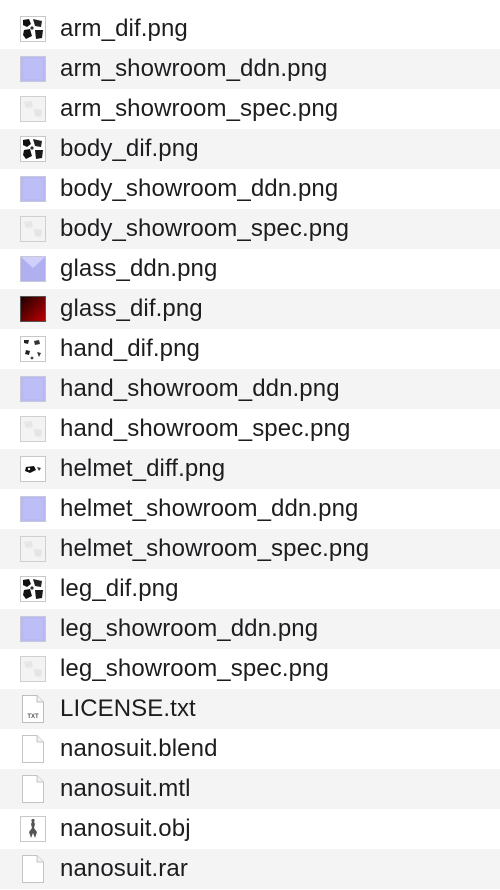 The image size is (500, 890). I want to click on file-row: helmet_showroom_spec.png, so click(250, 549).